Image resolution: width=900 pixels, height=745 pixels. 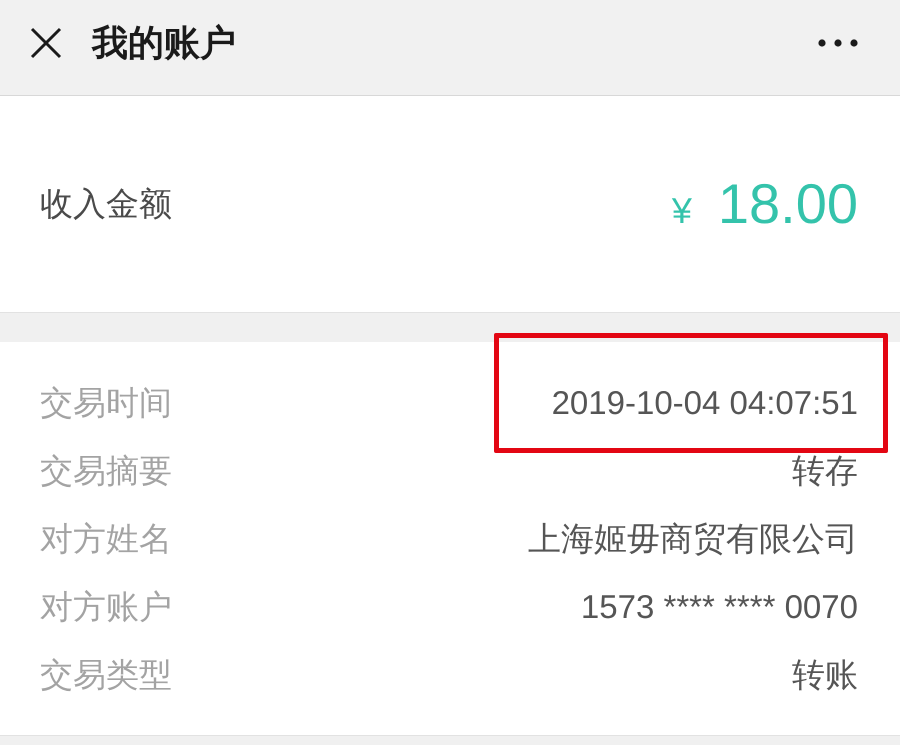 I want to click on close-button, so click(x=46, y=42).